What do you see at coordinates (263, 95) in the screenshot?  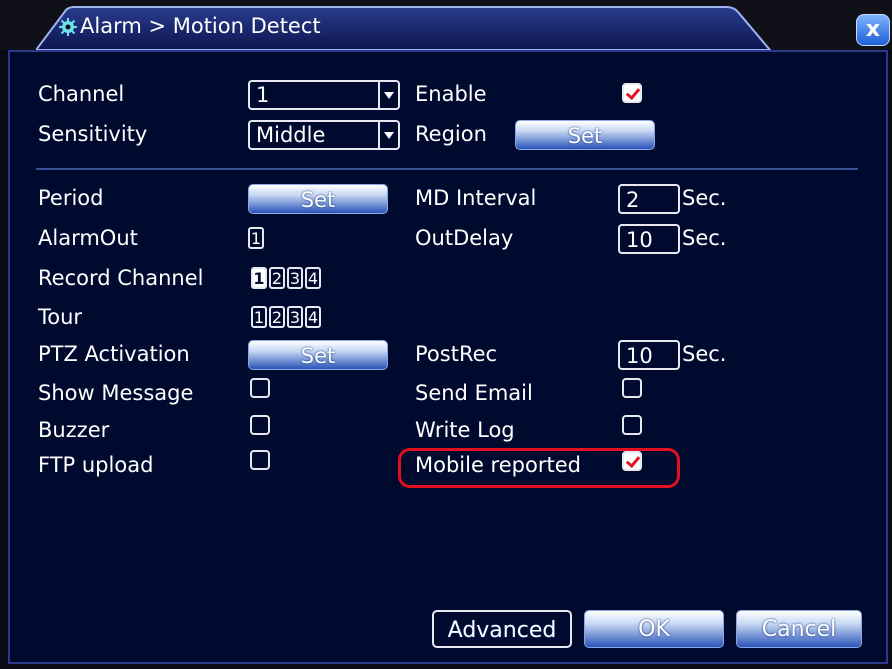 I see `channel-value: 1` at bounding box center [263, 95].